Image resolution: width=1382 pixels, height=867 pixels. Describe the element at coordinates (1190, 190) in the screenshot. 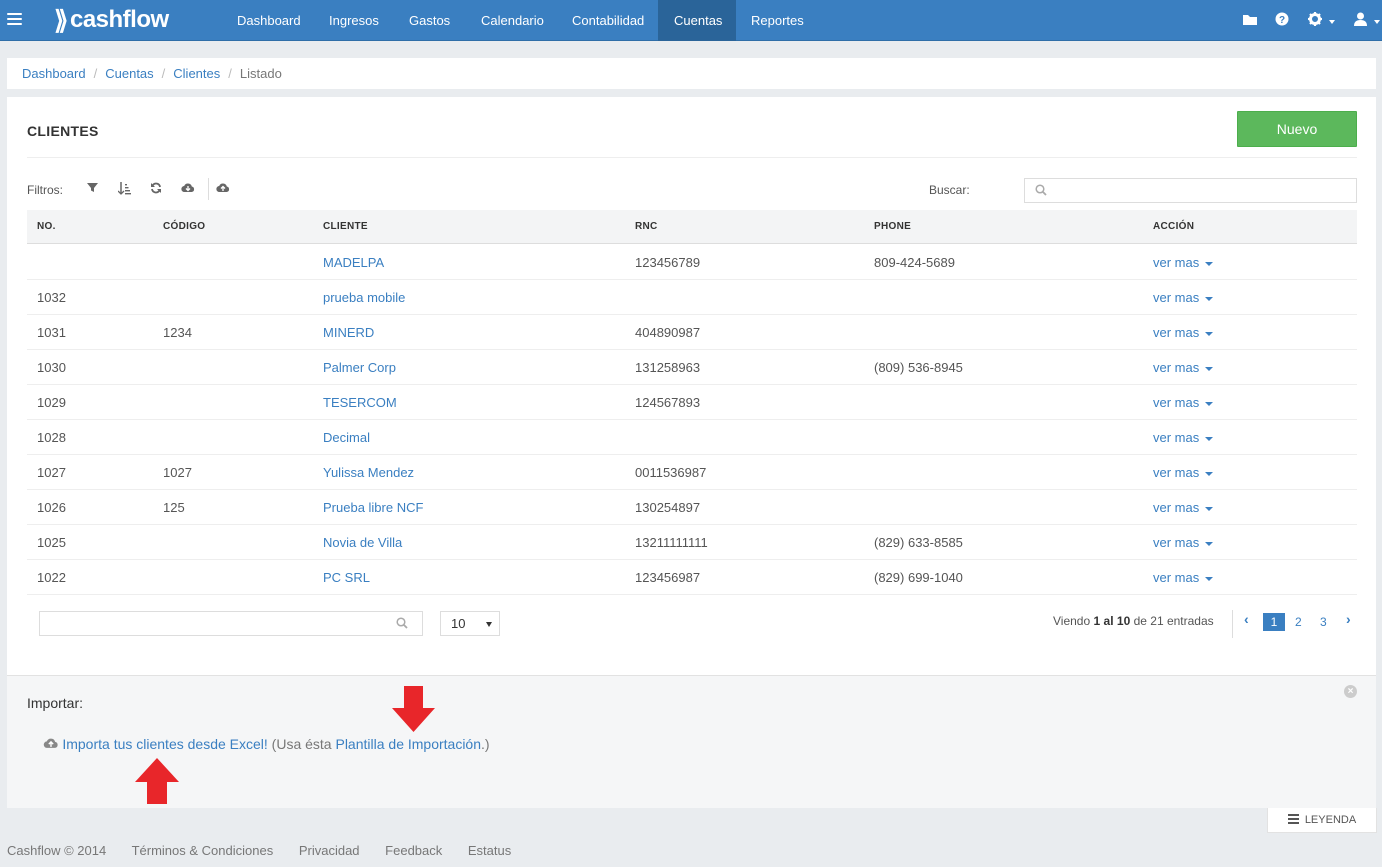

I see `search-input` at that location.